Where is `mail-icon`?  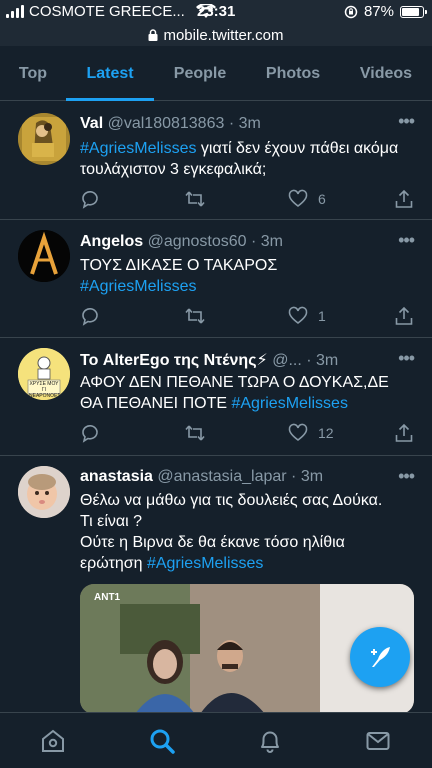
mail-icon is located at coordinates (378, 741).